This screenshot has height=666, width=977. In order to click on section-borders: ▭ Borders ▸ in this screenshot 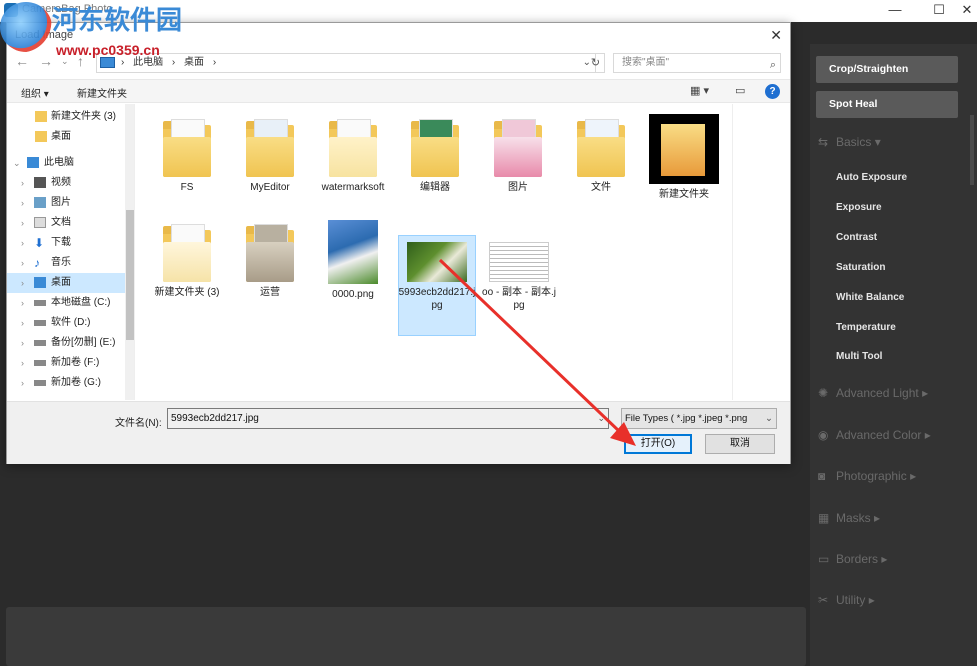, I will do `click(852, 559)`.